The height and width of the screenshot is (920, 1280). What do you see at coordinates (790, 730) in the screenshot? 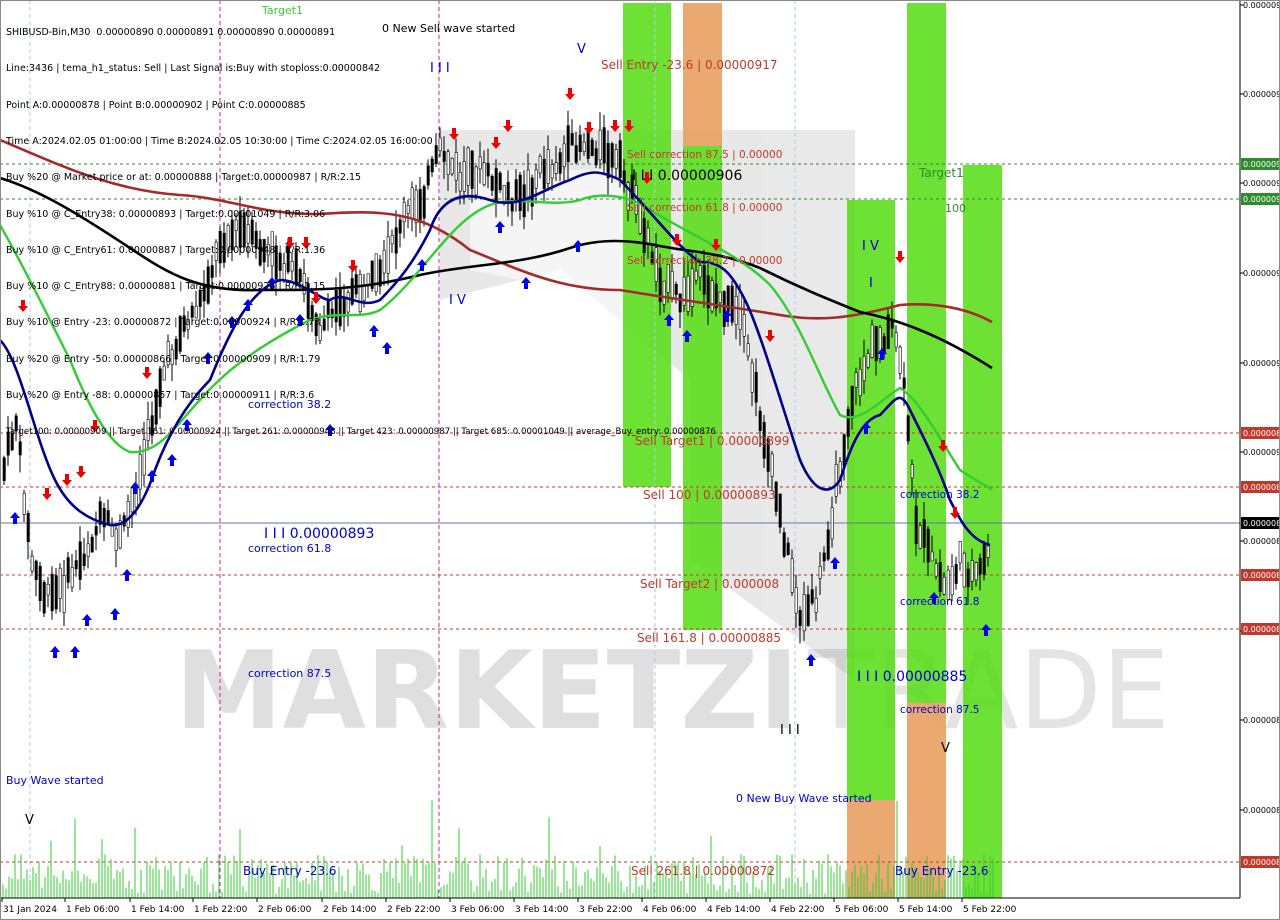
I see `wave-iii-bottom: I I I` at bounding box center [790, 730].